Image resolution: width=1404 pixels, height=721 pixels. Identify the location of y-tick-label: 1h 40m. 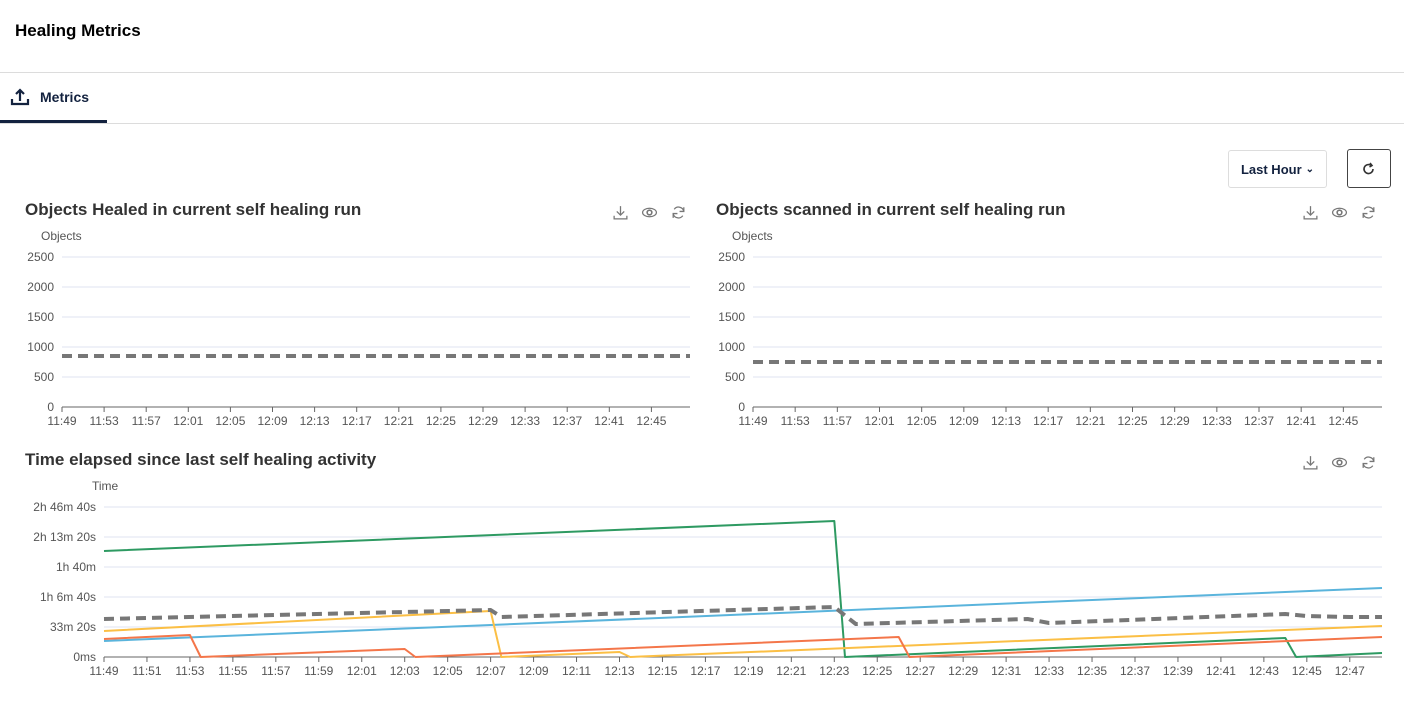
(76, 567).